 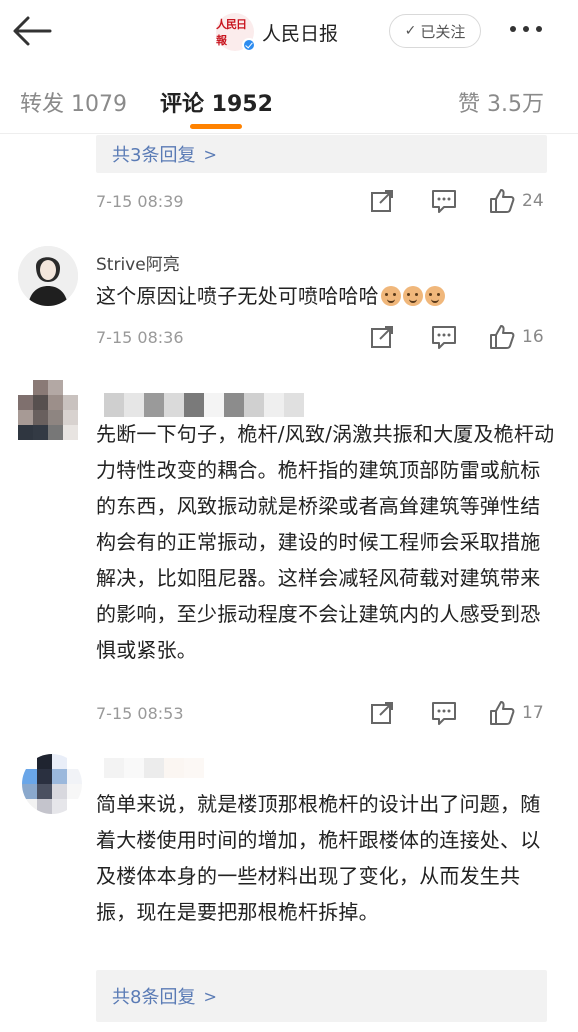 What do you see at coordinates (140, 201) in the screenshot?
I see `comment-time: 7-15 08:39` at bounding box center [140, 201].